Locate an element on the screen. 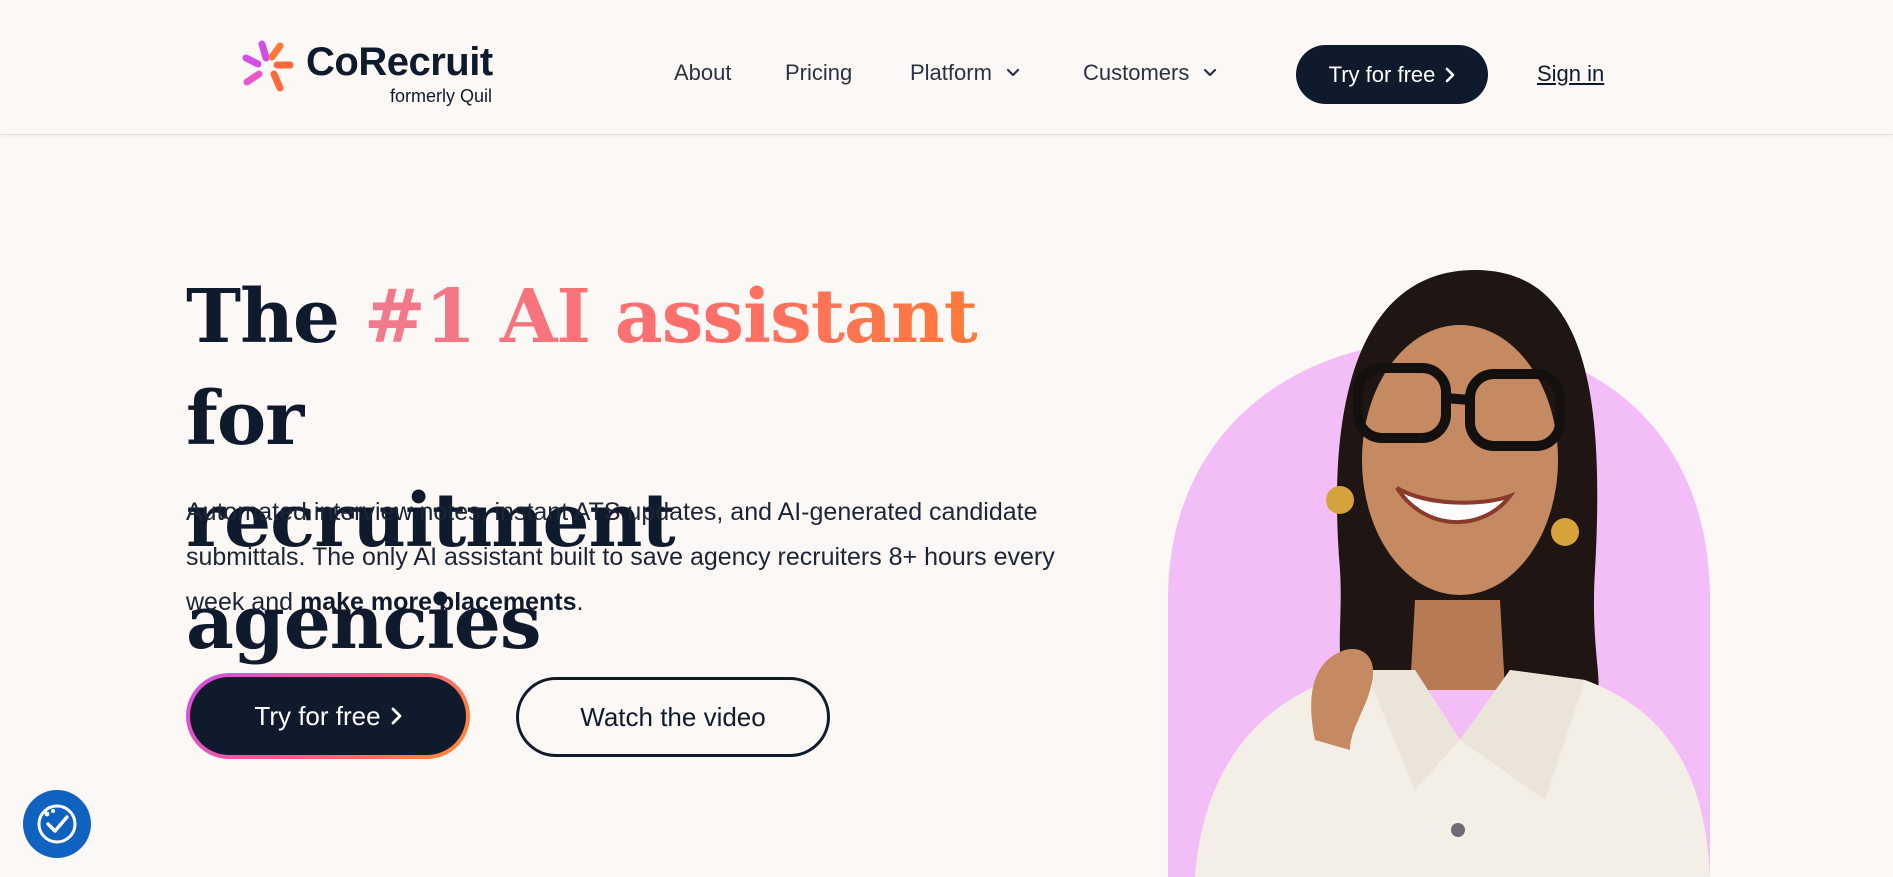 The height and width of the screenshot is (877, 1893). accessibility-button is located at coordinates (57, 824).